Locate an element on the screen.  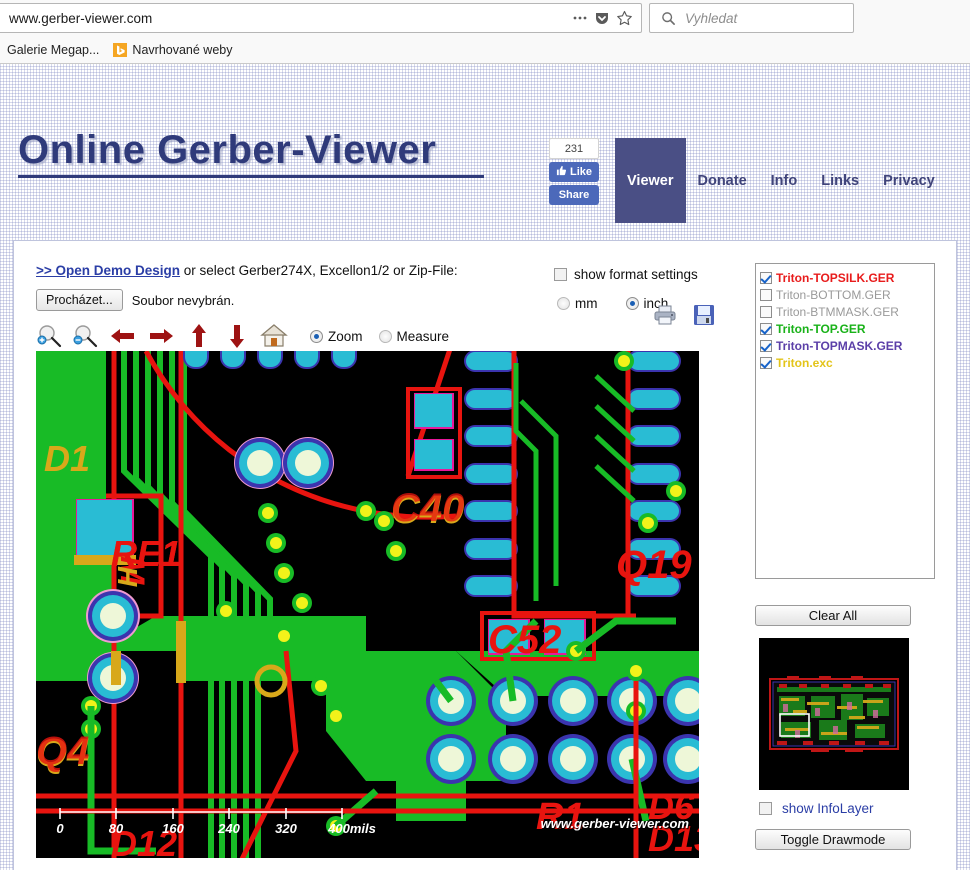
search-input: Vyhledat is located at coordinates (711, 18).